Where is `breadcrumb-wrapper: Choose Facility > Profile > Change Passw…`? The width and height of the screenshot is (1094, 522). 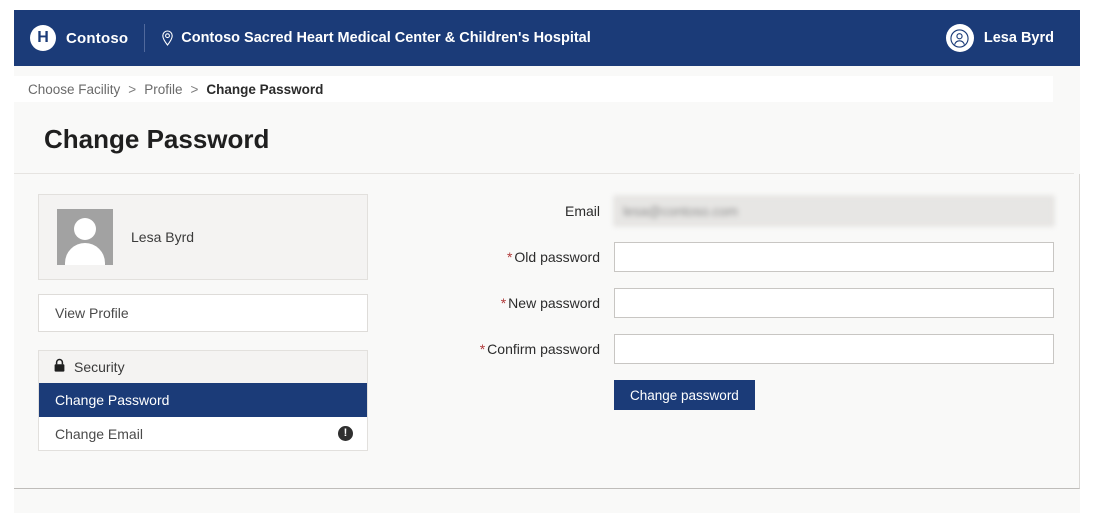
breadcrumb-wrapper: Choose Facility > Profile > Change Passw… is located at coordinates (547, 84).